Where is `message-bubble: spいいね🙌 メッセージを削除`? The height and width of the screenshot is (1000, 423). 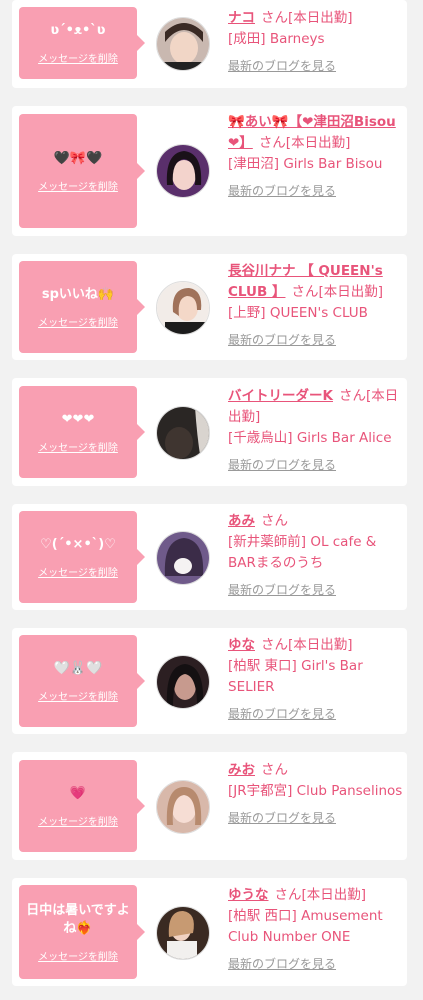 message-bubble: spいいね🙌 メッセージを削除 is located at coordinates (82, 307).